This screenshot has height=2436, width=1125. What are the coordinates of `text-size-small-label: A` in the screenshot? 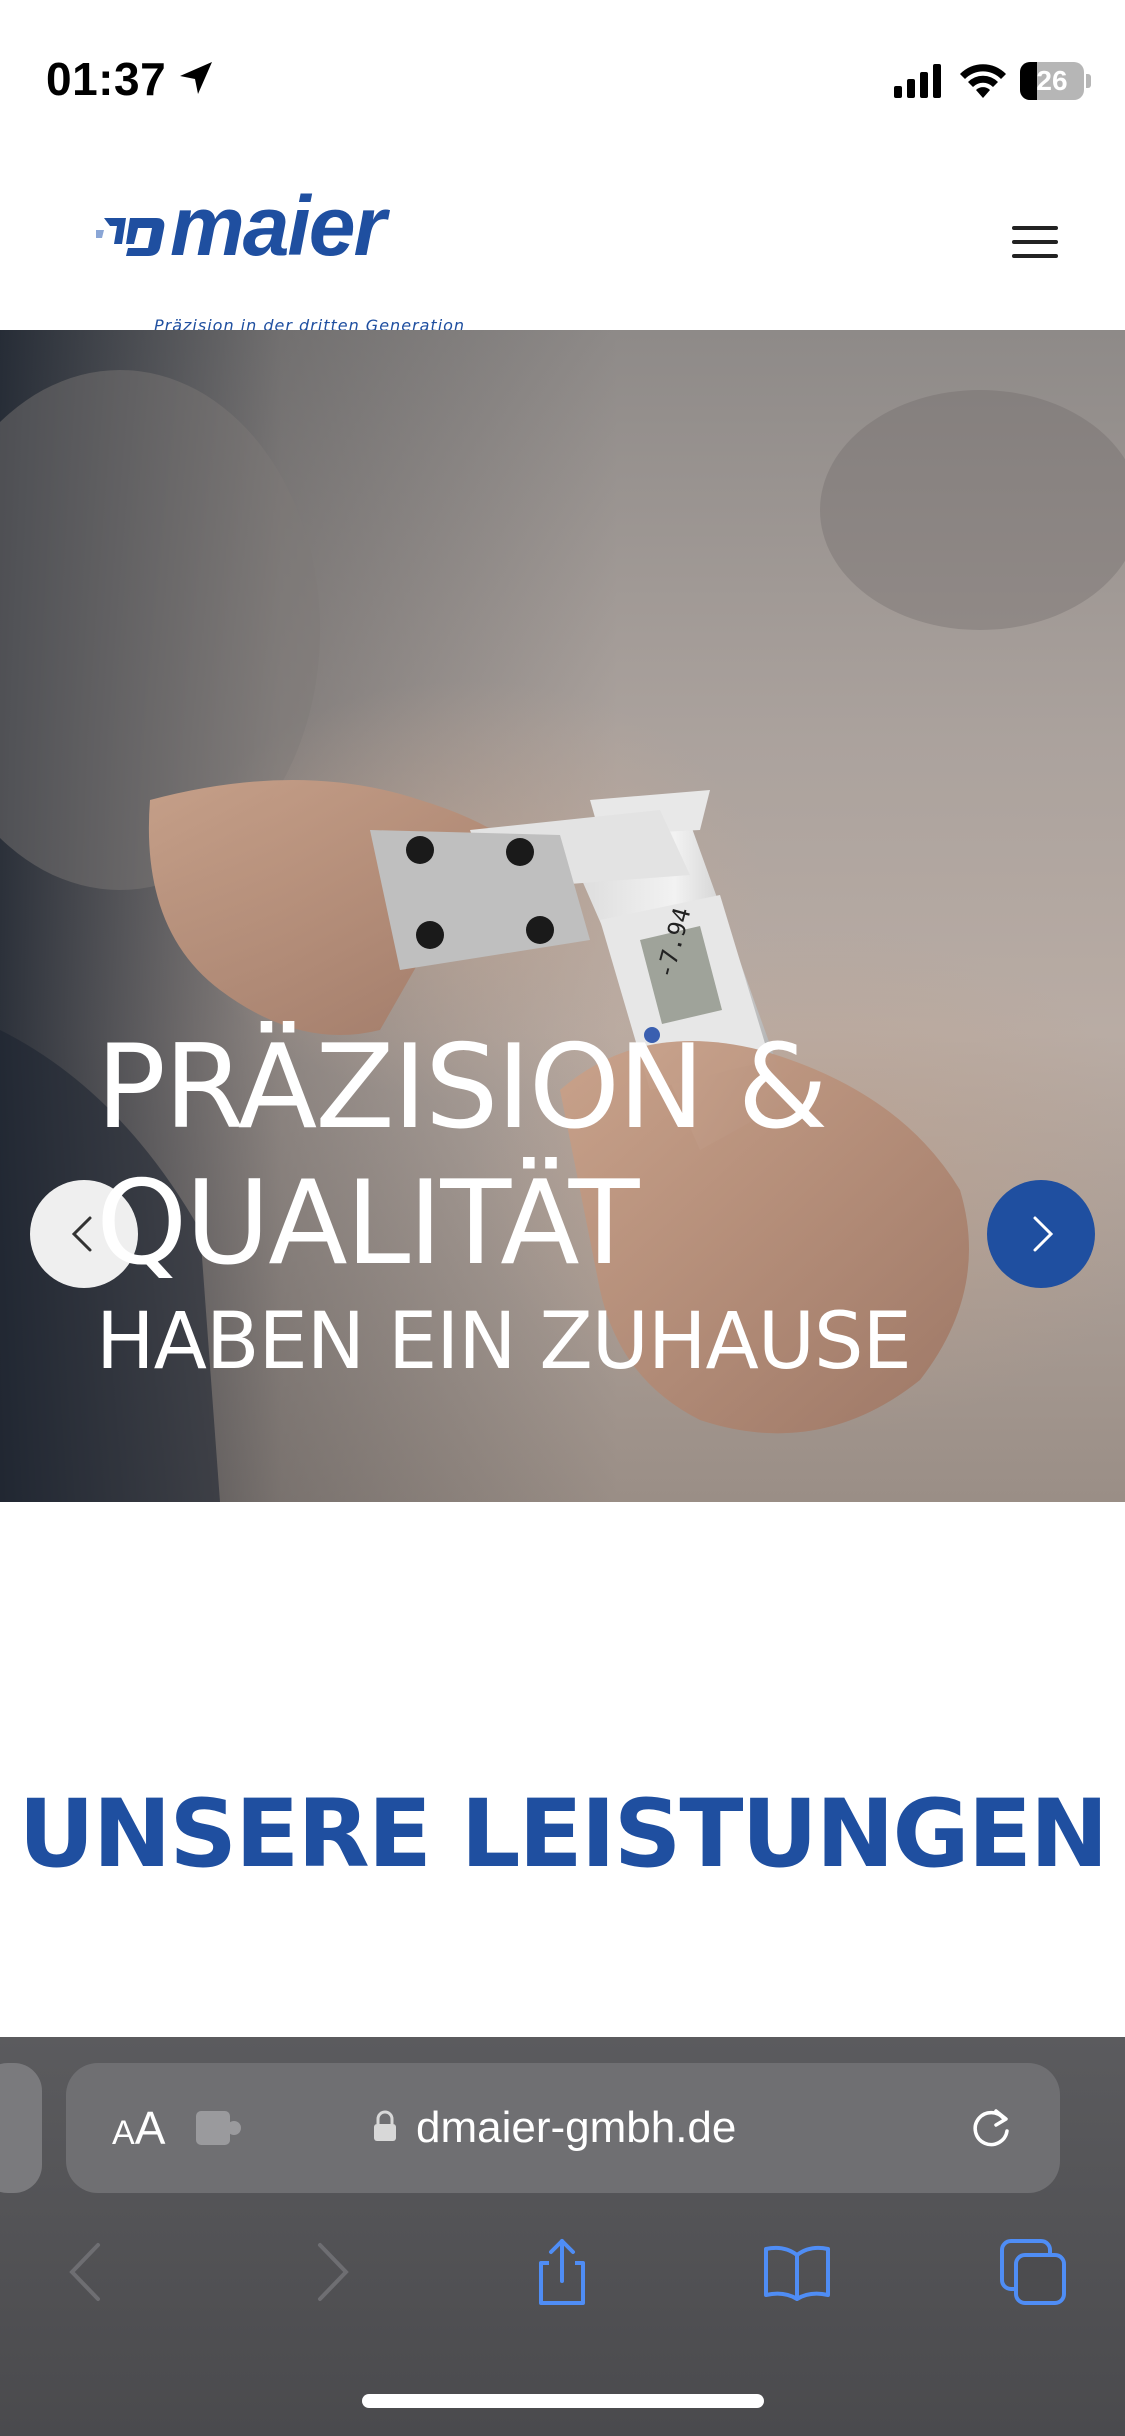 It's located at (123, 2133).